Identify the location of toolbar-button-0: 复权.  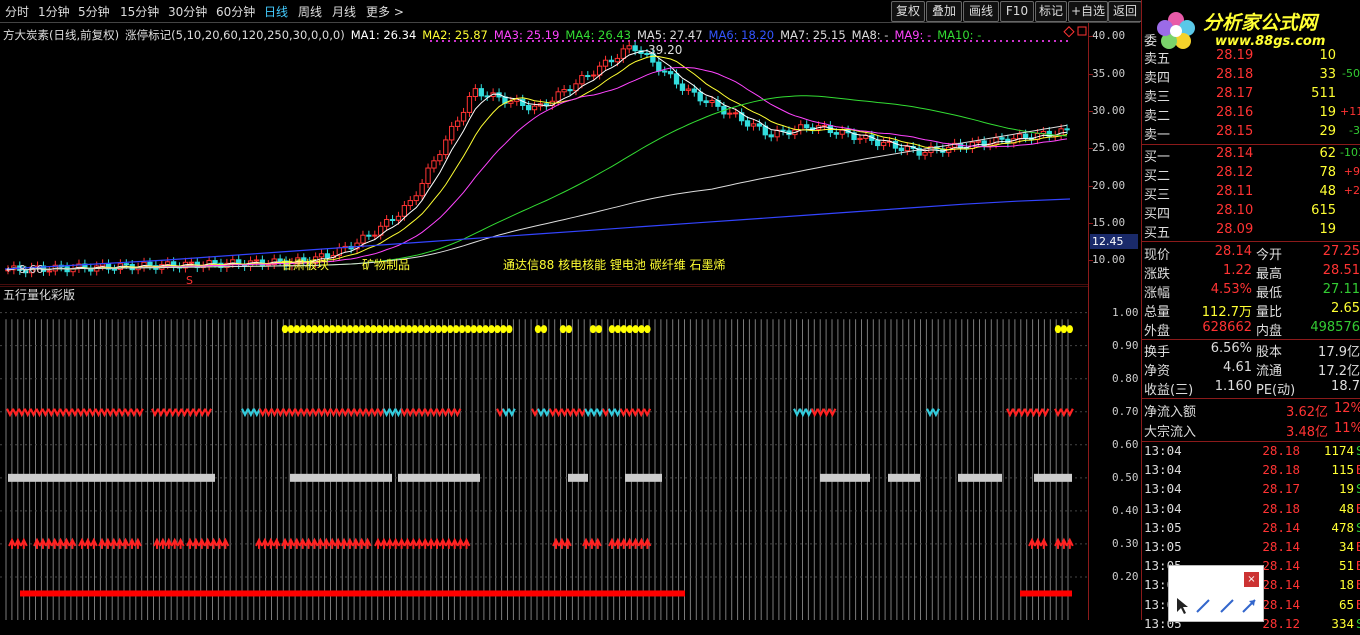
(908, 11).